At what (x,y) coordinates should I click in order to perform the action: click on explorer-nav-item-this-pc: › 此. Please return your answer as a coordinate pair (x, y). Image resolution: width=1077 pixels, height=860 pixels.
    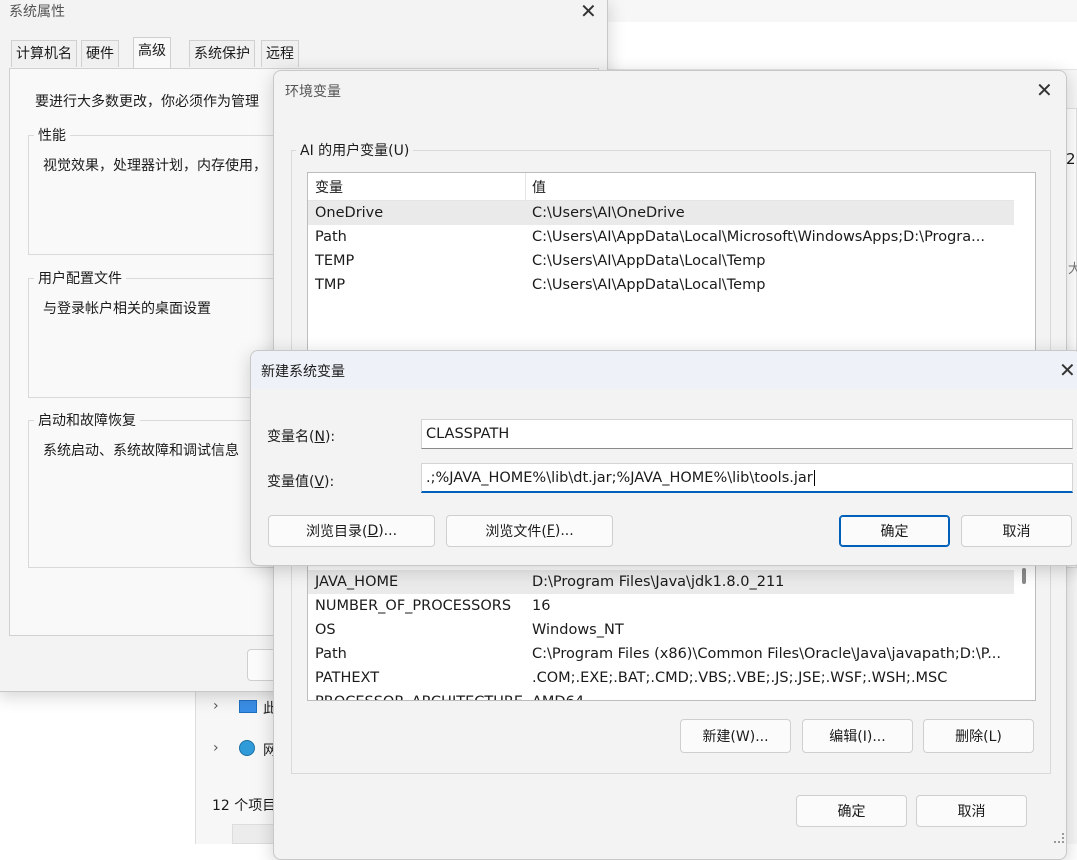
    Looking at the image, I should click on (241, 708).